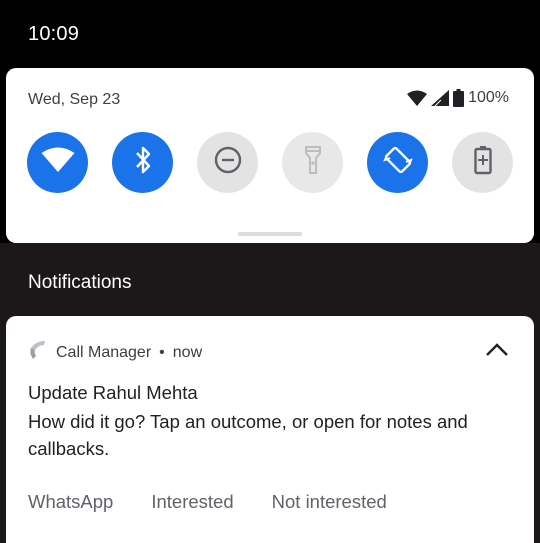  Describe the element at coordinates (270, 234) in the screenshot. I see `qs-drag-handle` at that location.